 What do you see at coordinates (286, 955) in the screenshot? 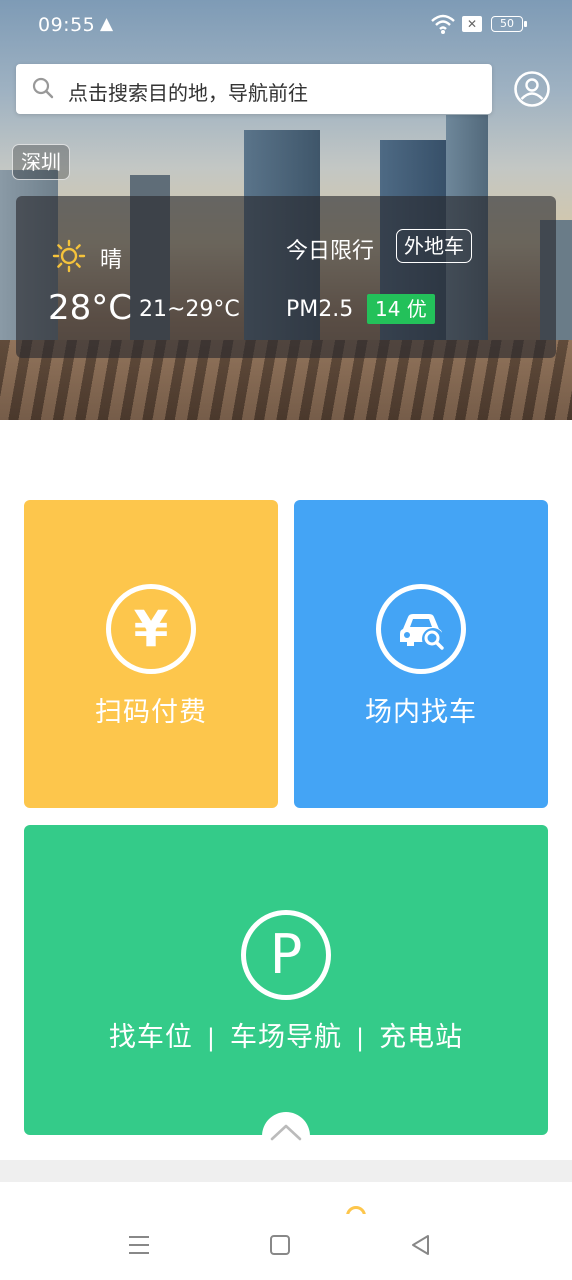
I see `parking-icon: P` at bounding box center [286, 955].